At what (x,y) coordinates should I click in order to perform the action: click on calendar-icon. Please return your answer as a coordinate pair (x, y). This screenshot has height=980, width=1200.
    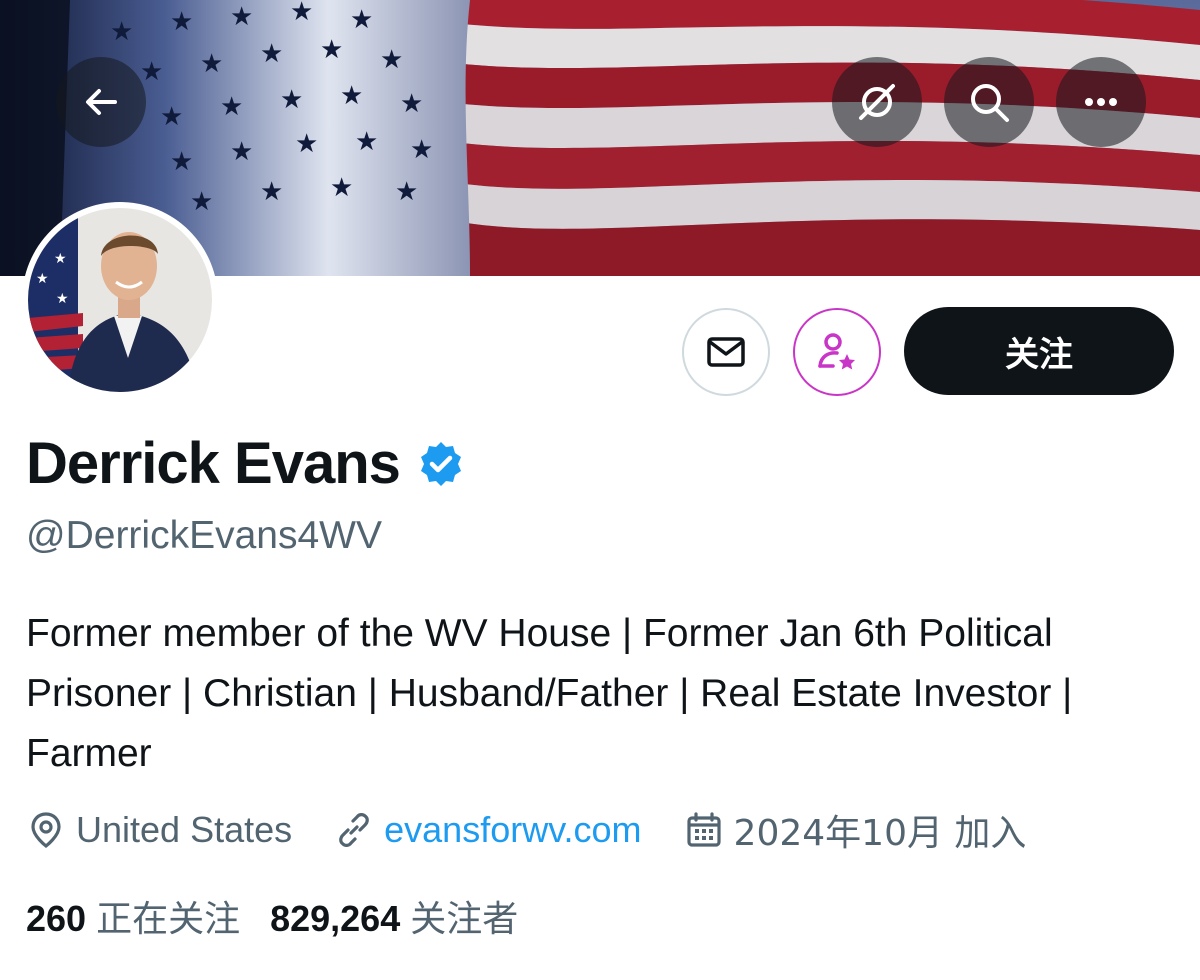
    Looking at the image, I should click on (703, 829).